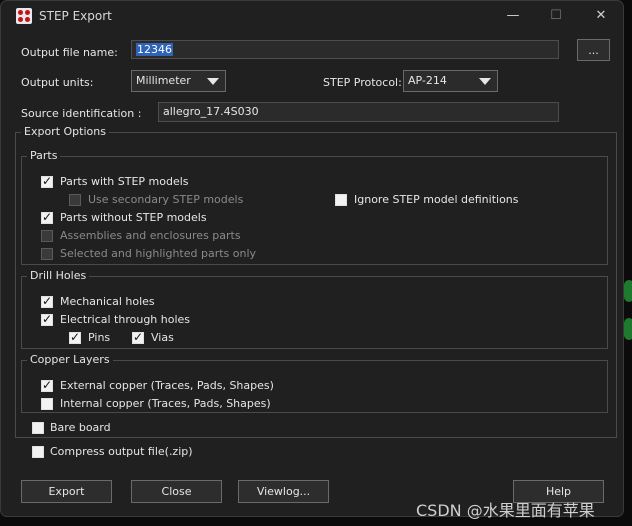  I want to click on ignore-model-defs-checkbox, so click(341, 200).